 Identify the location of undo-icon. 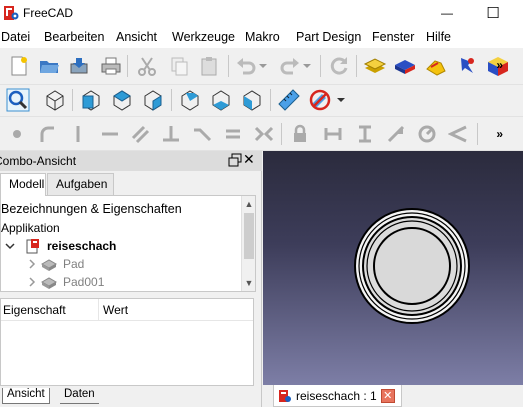
(246, 66).